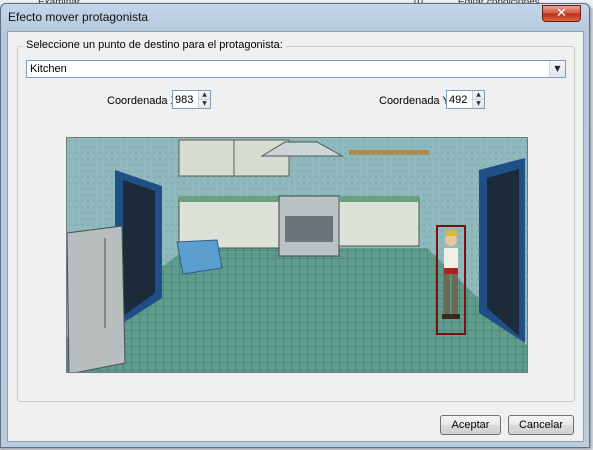 The height and width of the screenshot is (450, 593). What do you see at coordinates (541, 425) in the screenshot?
I see `cancel-button: Cancelar` at bounding box center [541, 425].